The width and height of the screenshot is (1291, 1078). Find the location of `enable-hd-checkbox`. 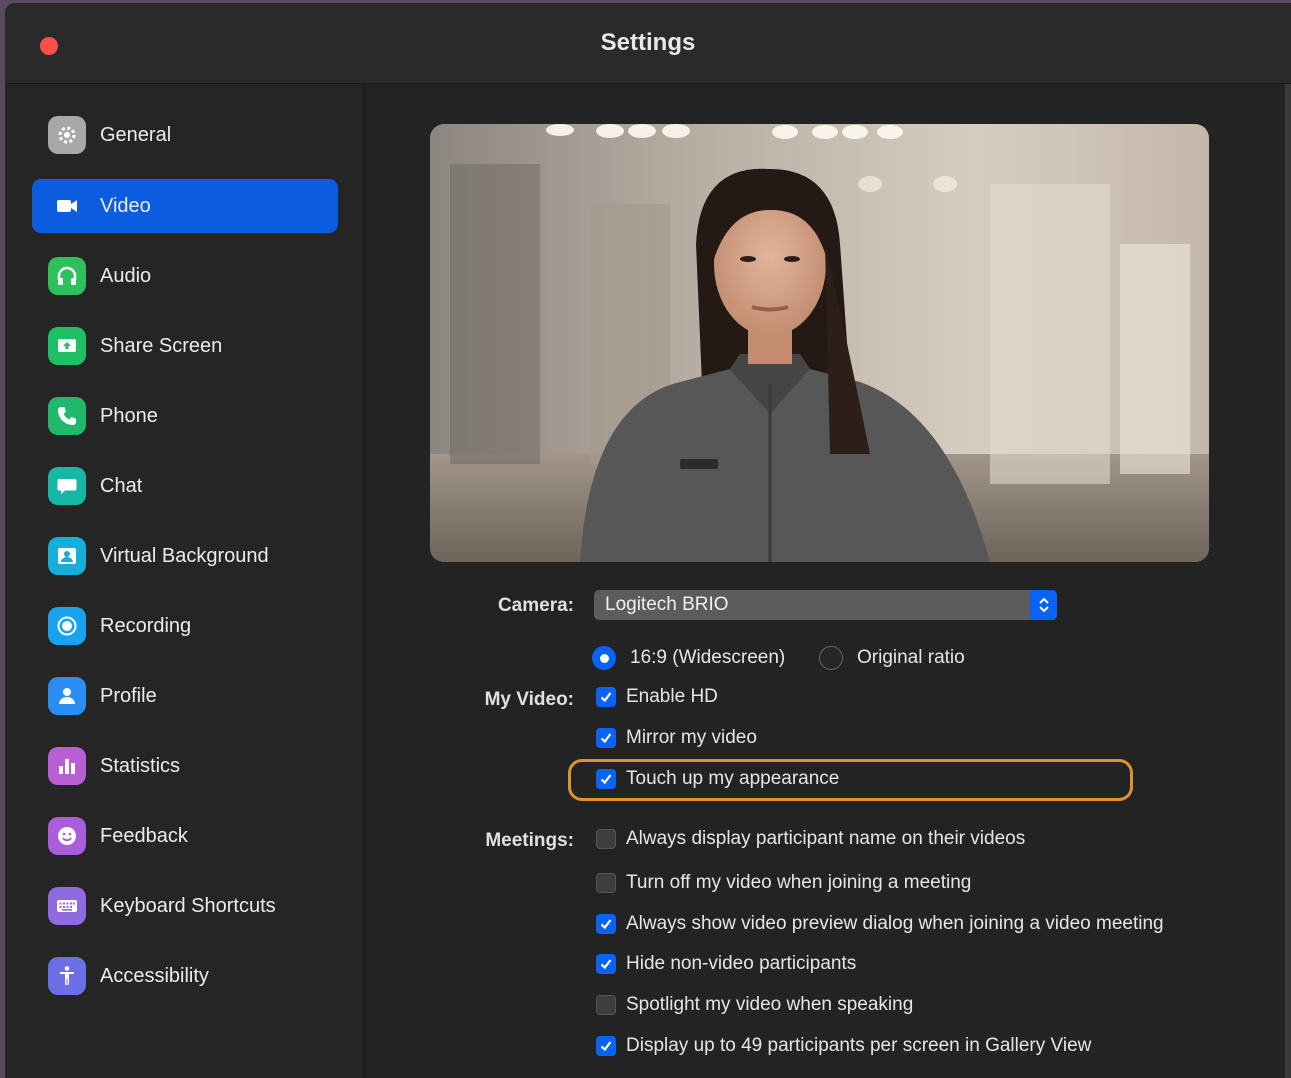

enable-hd-checkbox is located at coordinates (606, 697).